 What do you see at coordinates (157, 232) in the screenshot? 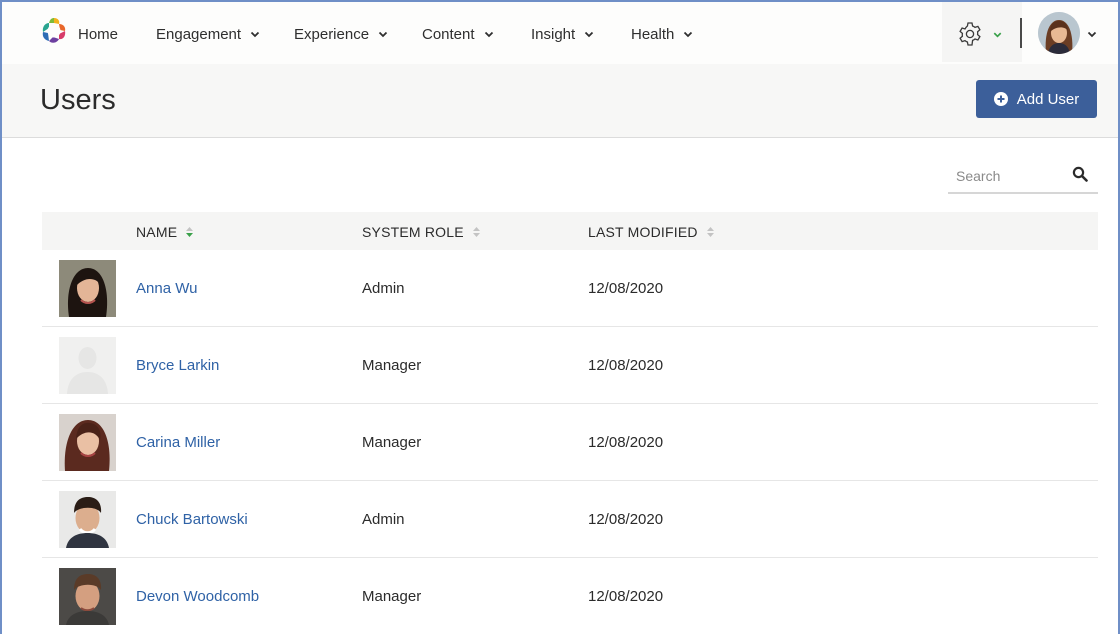
I see `column-header-label: NAME` at bounding box center [157, 232].